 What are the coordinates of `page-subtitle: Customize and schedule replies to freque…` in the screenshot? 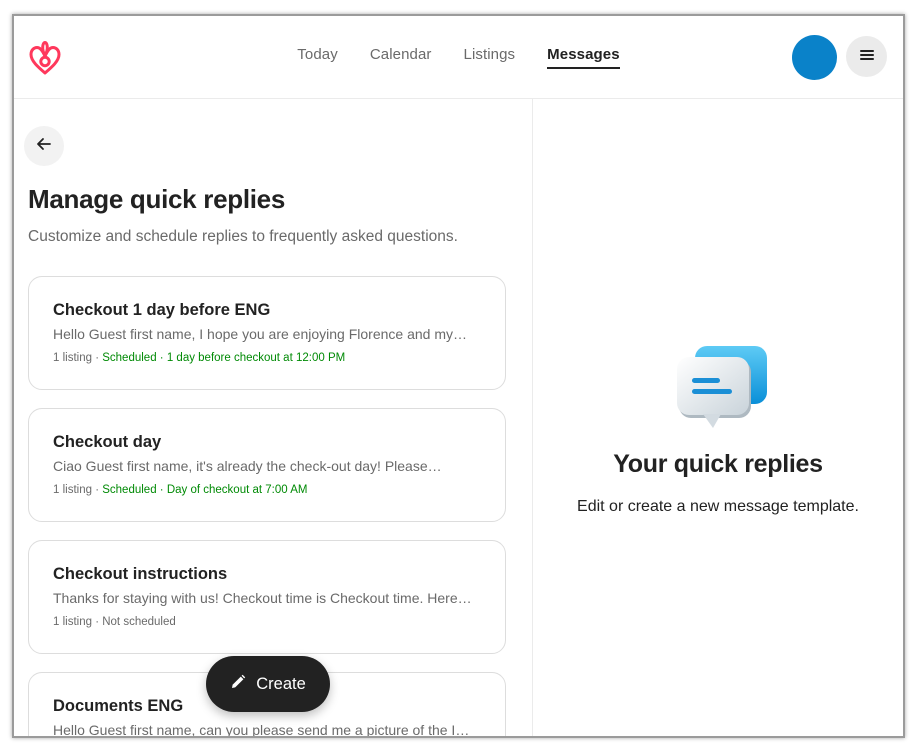 It's located at (243, 236).